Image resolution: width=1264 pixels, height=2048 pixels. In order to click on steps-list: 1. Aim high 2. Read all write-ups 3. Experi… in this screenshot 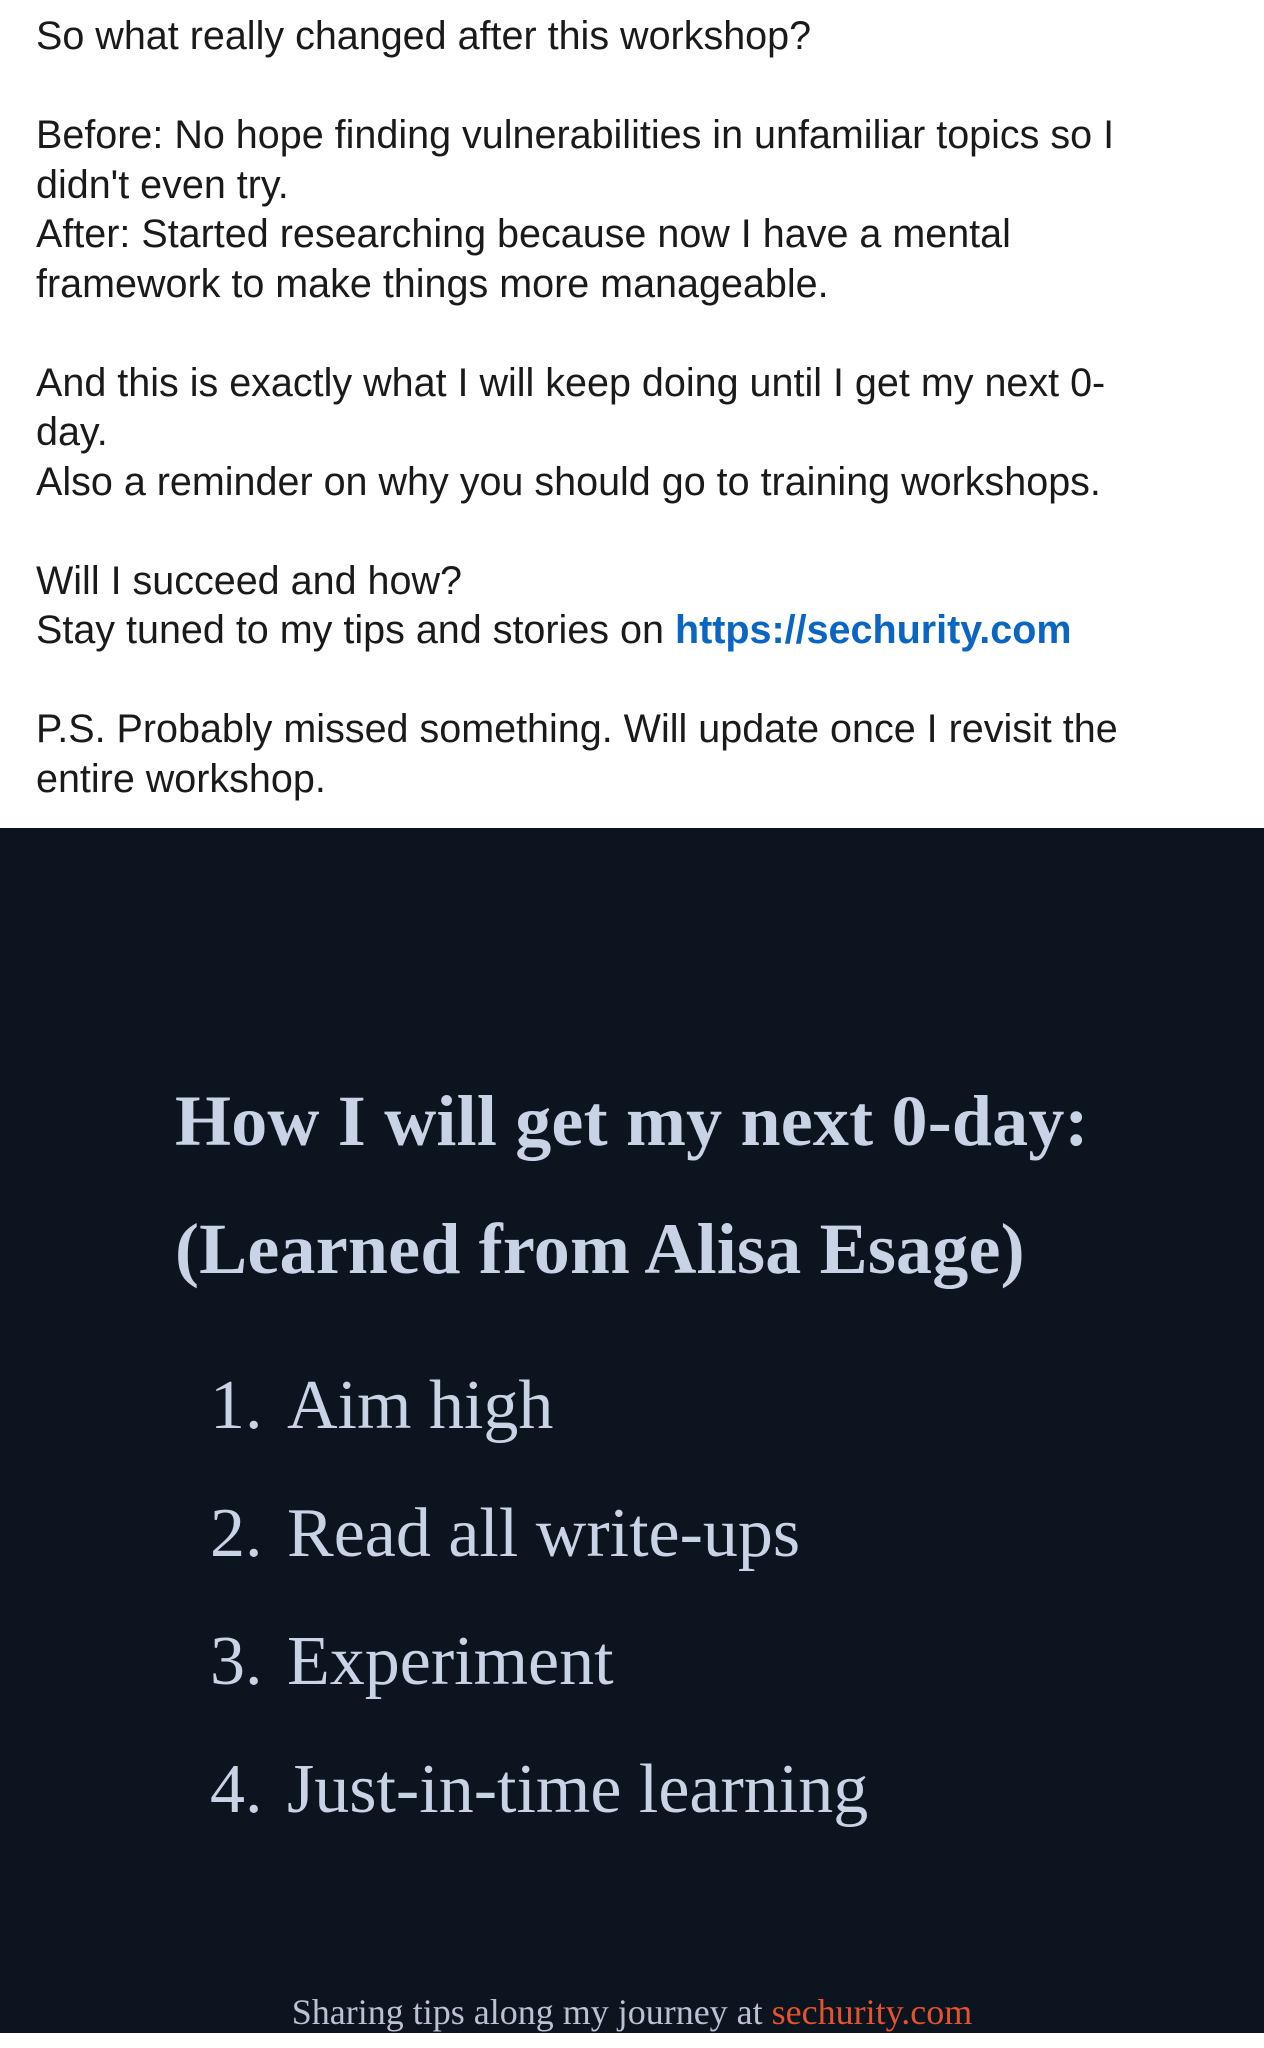, I will do `click(539, 1622)`.